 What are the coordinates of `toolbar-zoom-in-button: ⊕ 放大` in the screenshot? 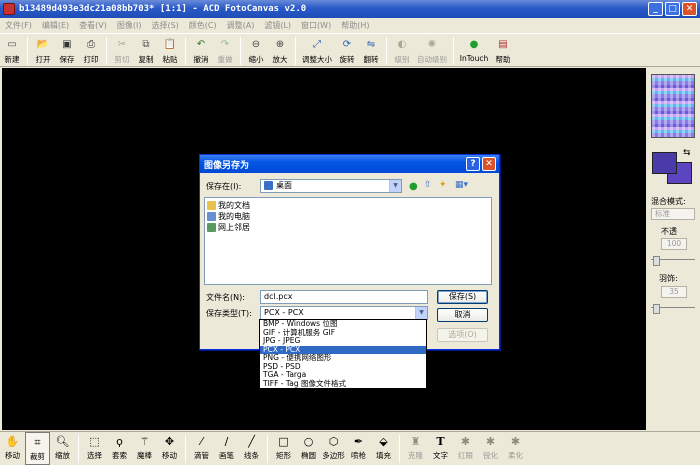 It's located at (280, 50).